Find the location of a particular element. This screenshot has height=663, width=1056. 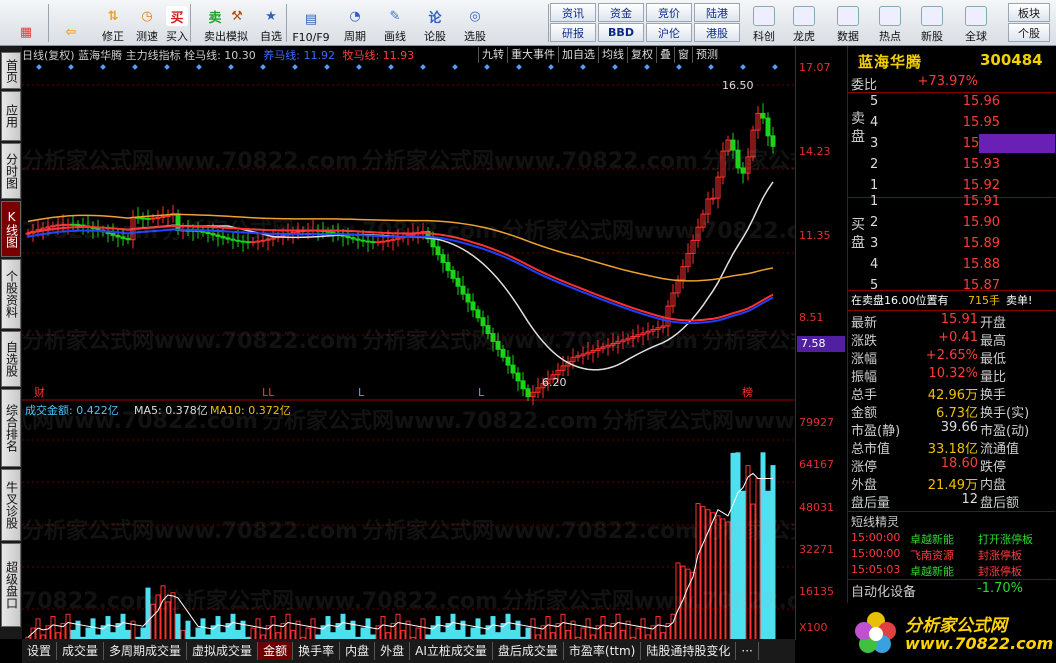

toolbar-button-热点: 热点 is located at coordinates (890, 23).